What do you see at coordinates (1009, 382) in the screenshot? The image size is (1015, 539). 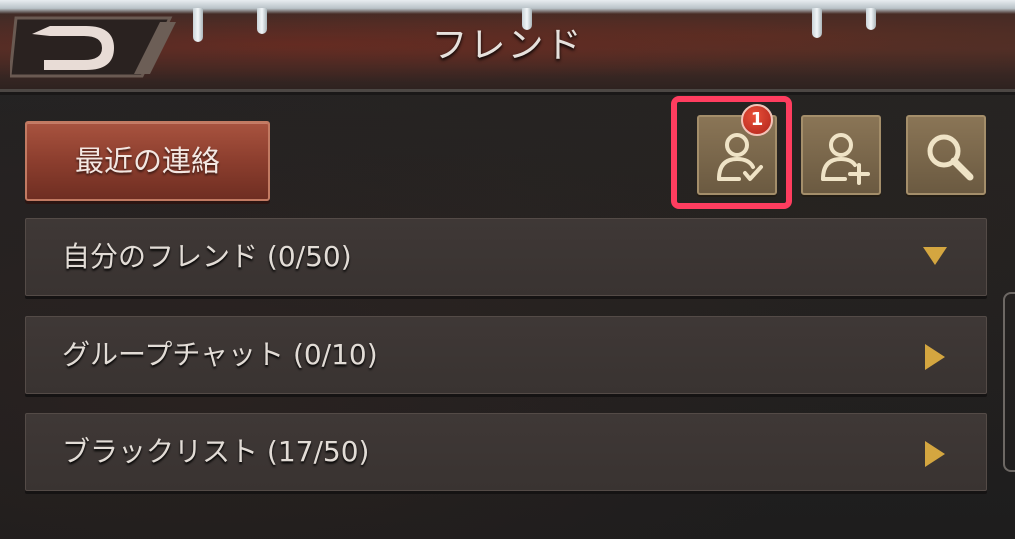 I see `side-scroll-handle` at bounding box center [1009, 382].